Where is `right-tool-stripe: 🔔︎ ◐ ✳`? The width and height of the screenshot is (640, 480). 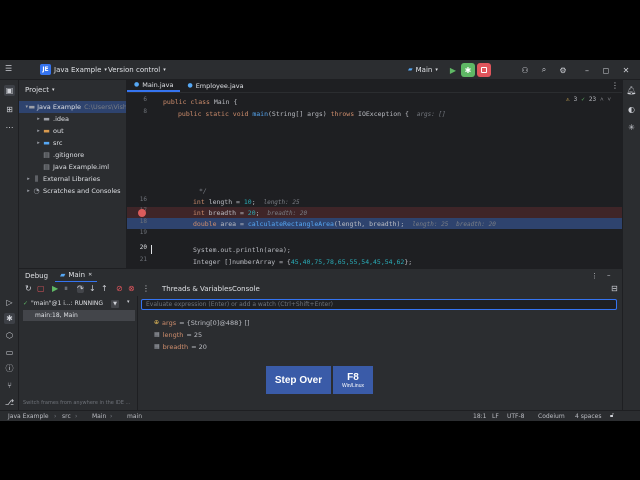 right-tool-stripe: 🔔︎ ◐ ✳ is located at coordinates (631, 245).